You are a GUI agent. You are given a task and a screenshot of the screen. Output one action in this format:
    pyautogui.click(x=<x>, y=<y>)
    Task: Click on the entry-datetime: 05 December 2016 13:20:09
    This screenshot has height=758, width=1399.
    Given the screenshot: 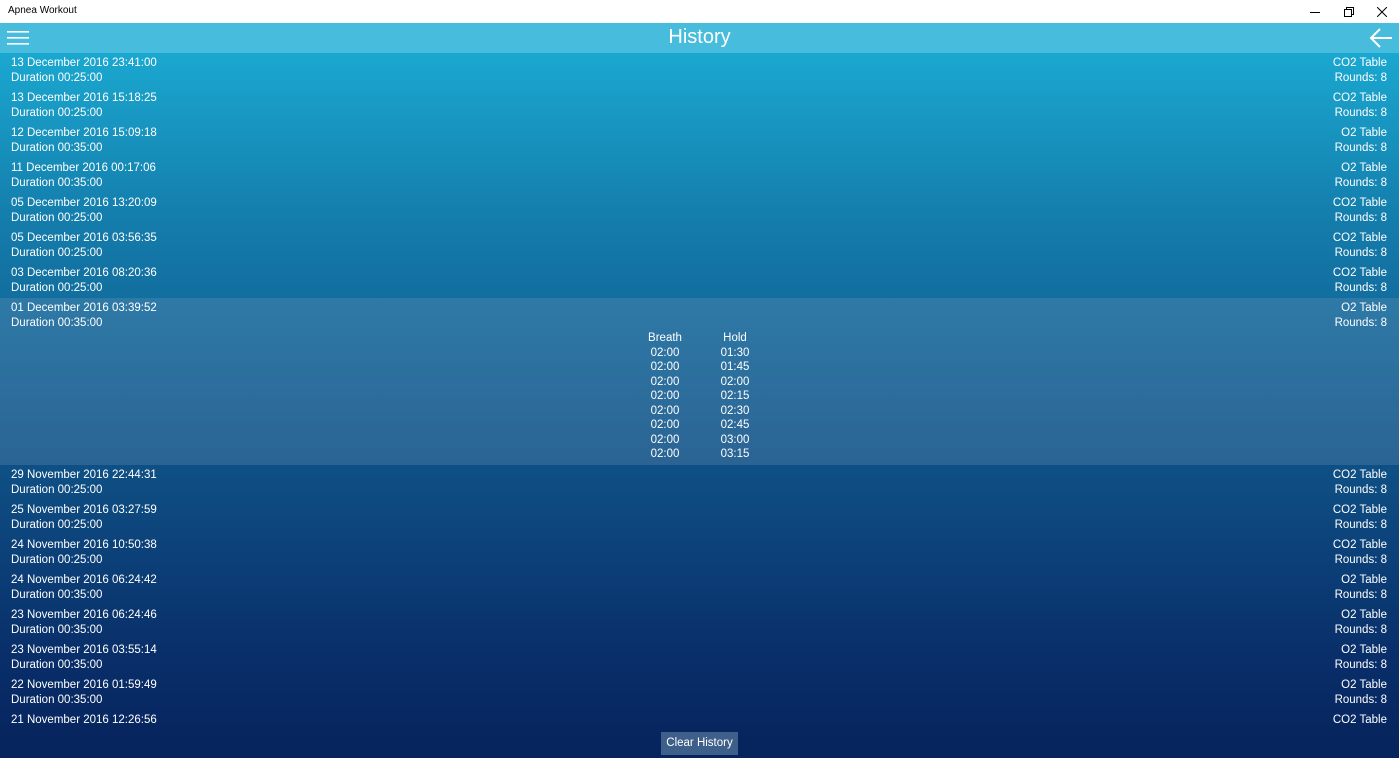 What is the action you would take?
    pyautogui.click(x=84, y=203)
    